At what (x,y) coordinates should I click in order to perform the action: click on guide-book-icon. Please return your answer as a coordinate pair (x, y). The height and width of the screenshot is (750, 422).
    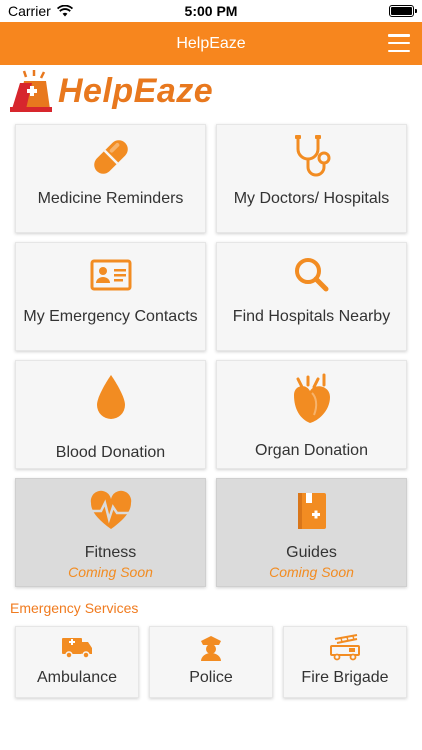
    Looking at the image, I should click on (312, 511).